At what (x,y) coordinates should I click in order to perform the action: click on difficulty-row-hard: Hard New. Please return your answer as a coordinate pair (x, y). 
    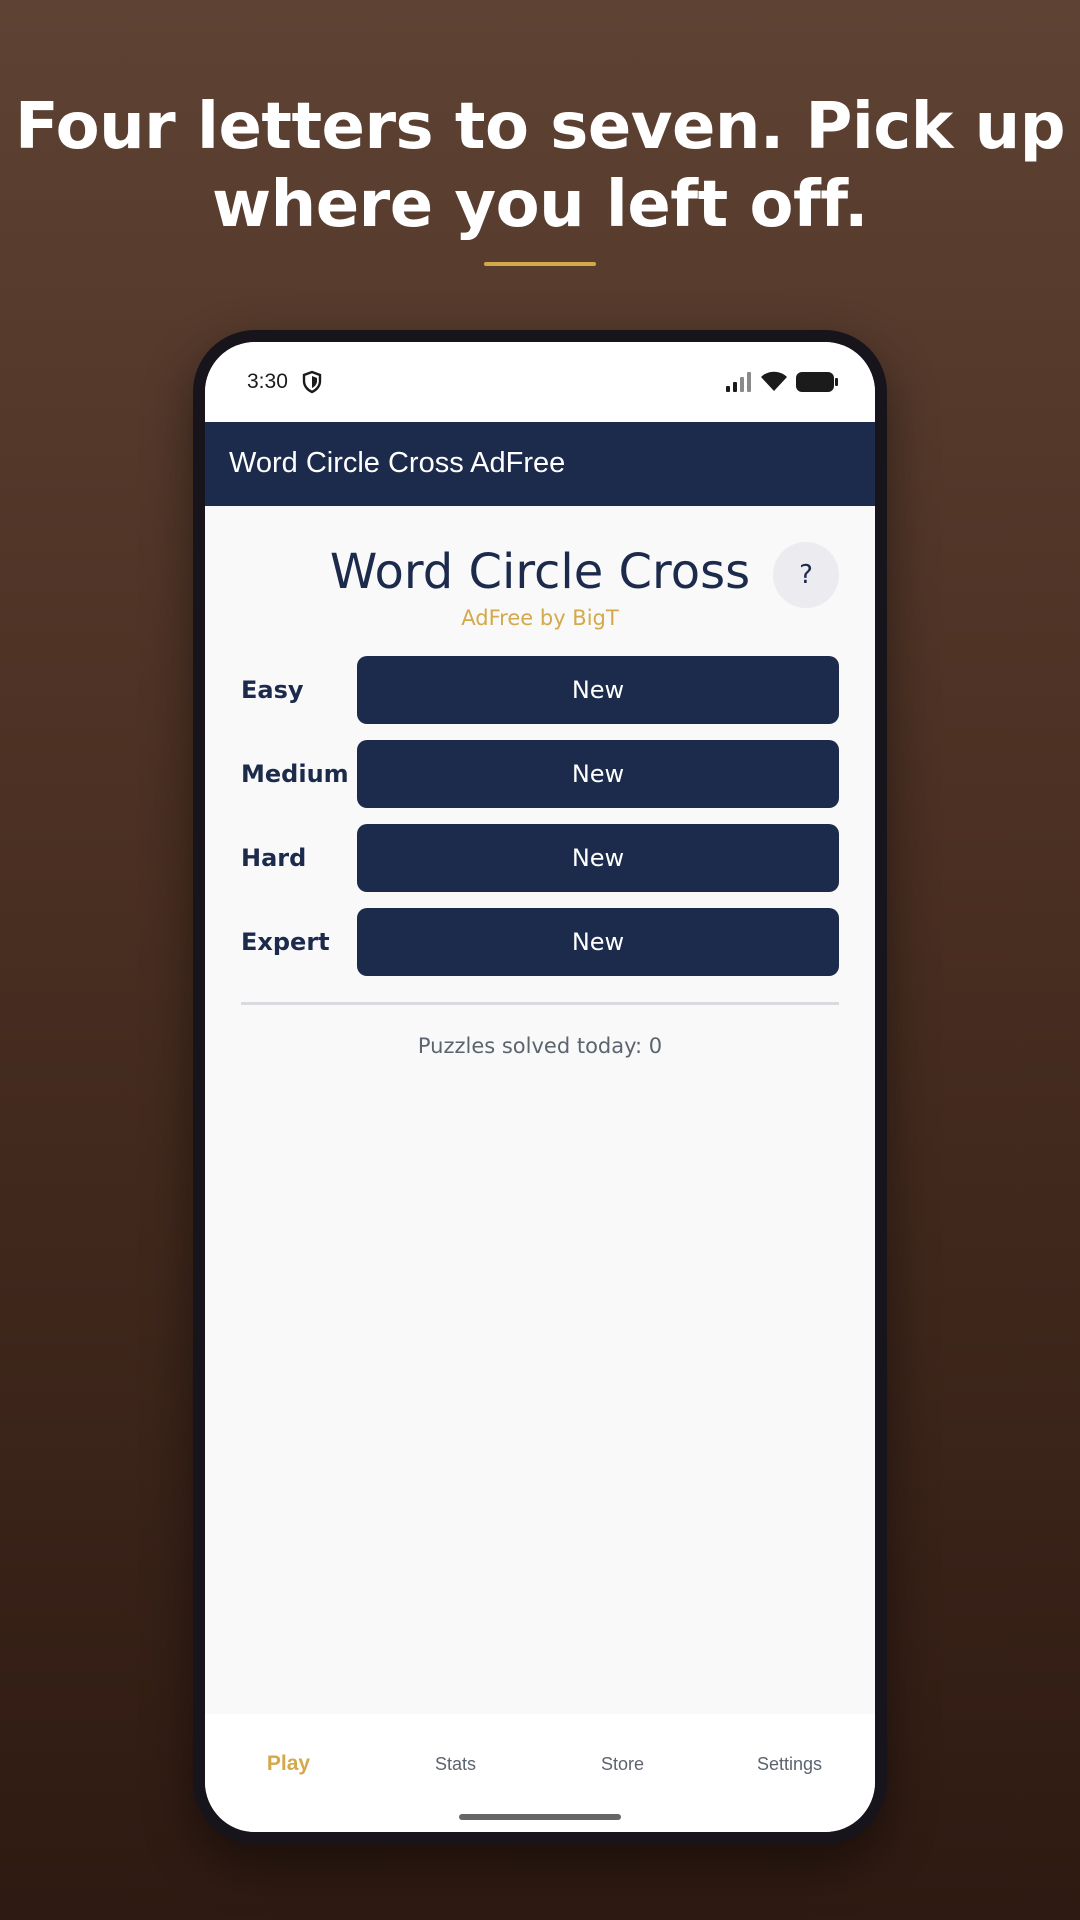
    Looking at the image, I should click on (540, 858).